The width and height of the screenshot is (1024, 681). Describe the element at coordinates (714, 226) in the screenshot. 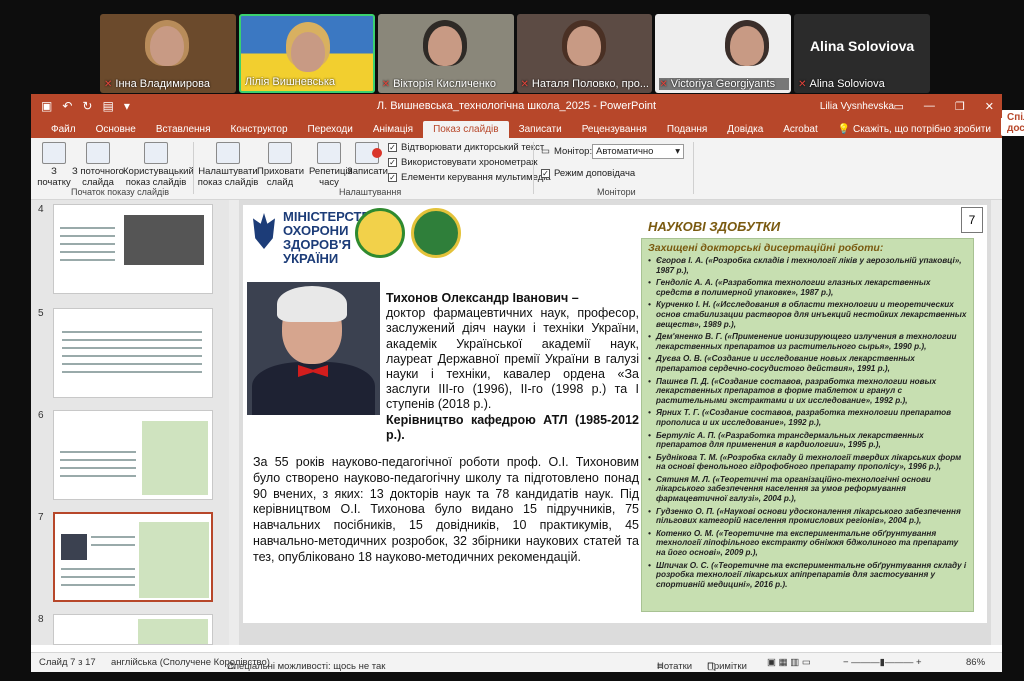

I see `achievements-title: НАУКОВІ ЗДОБУТКИ` at that location.